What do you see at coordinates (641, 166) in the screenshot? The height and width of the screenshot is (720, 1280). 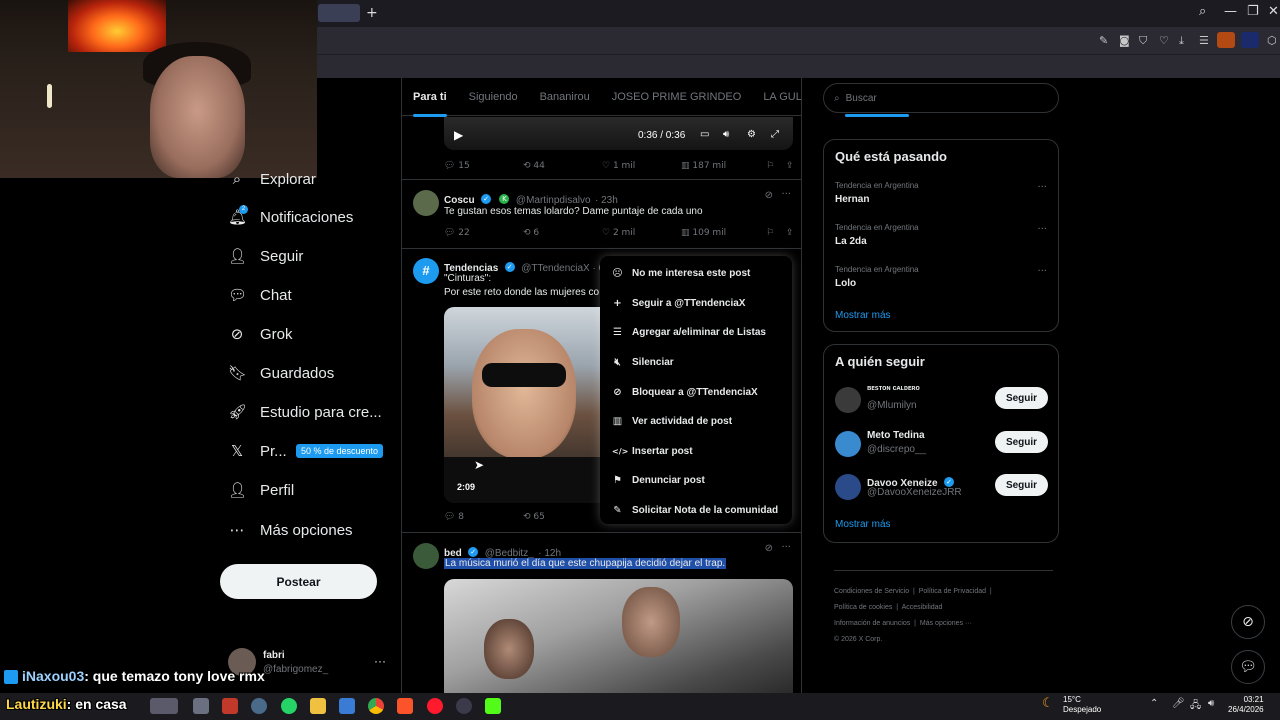 I see `like-icon: ♡ 1 mil` at bounding box center [641, 166].